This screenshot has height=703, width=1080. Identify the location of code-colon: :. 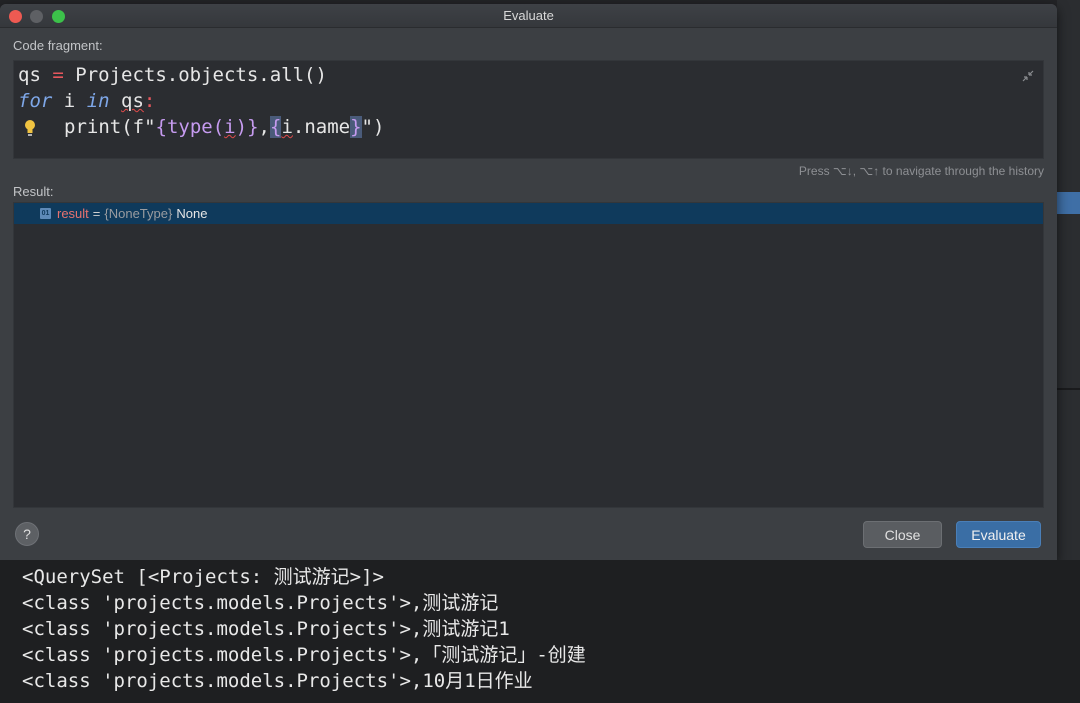
(149, 101).